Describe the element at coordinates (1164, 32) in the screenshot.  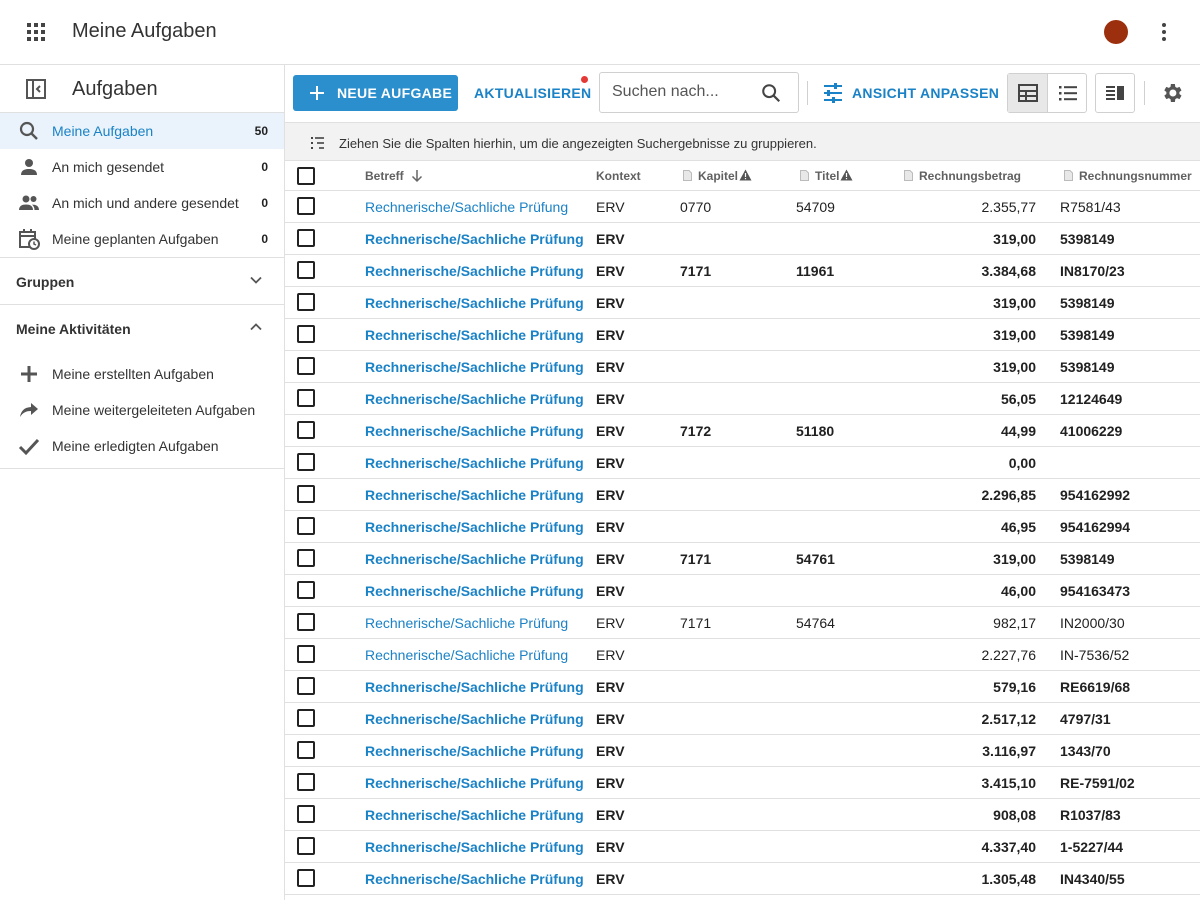
I see `more-vert-icon` at that location.